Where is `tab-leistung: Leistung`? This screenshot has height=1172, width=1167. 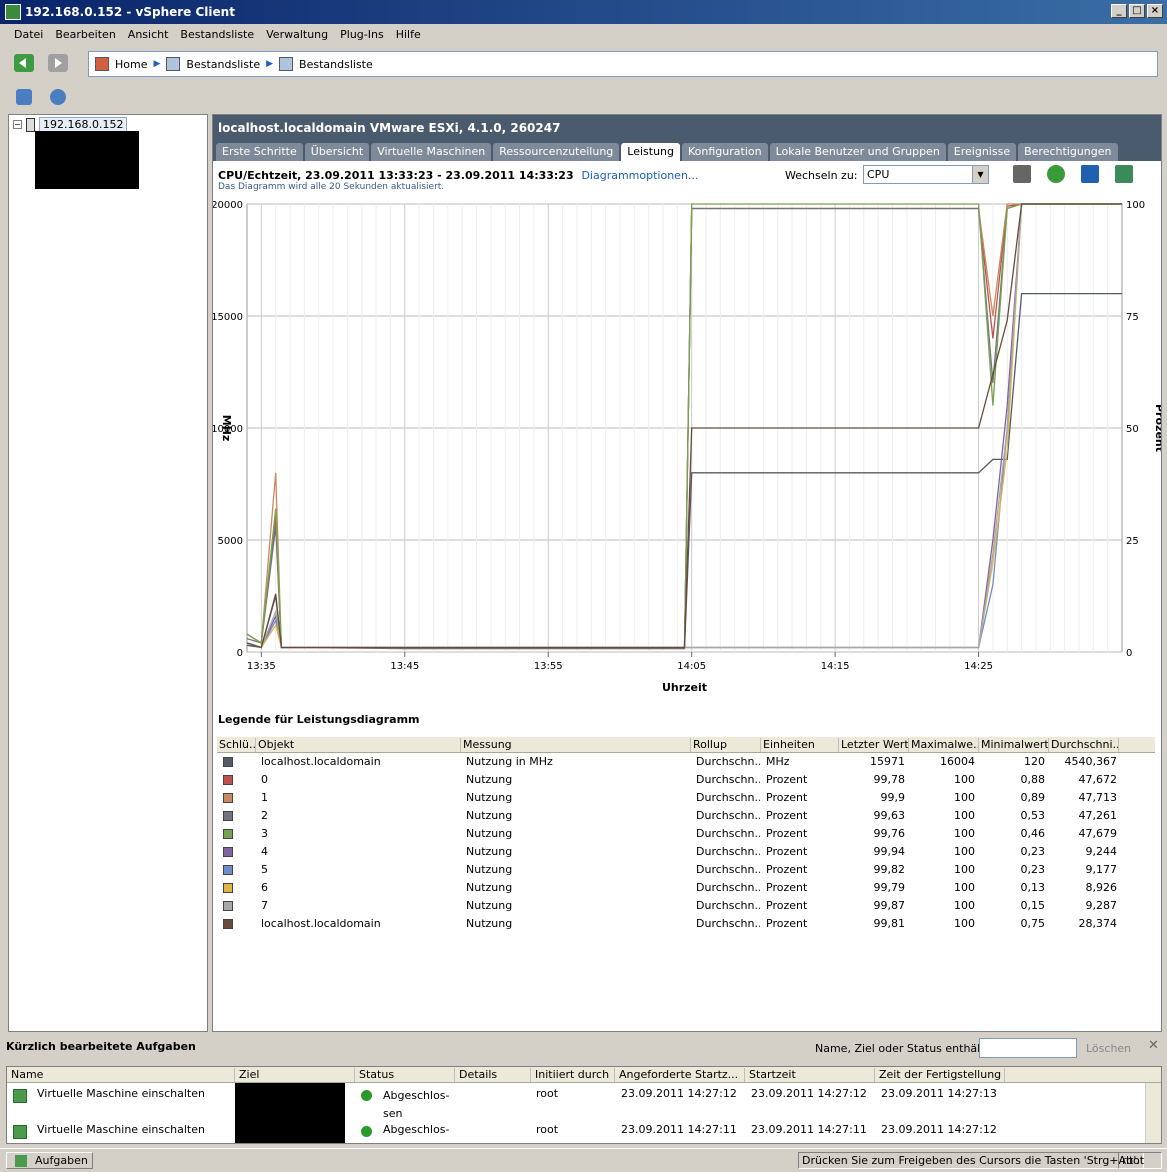 tab-leistung: Leistung is located at coordinates (651, 152).